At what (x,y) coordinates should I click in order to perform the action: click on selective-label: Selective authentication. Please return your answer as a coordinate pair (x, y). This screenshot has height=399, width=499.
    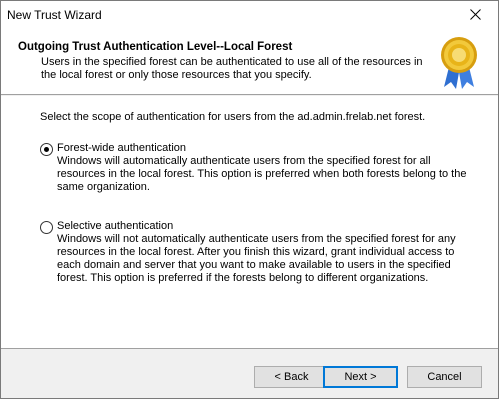
    Looking at the image, I should click on (115, 226).